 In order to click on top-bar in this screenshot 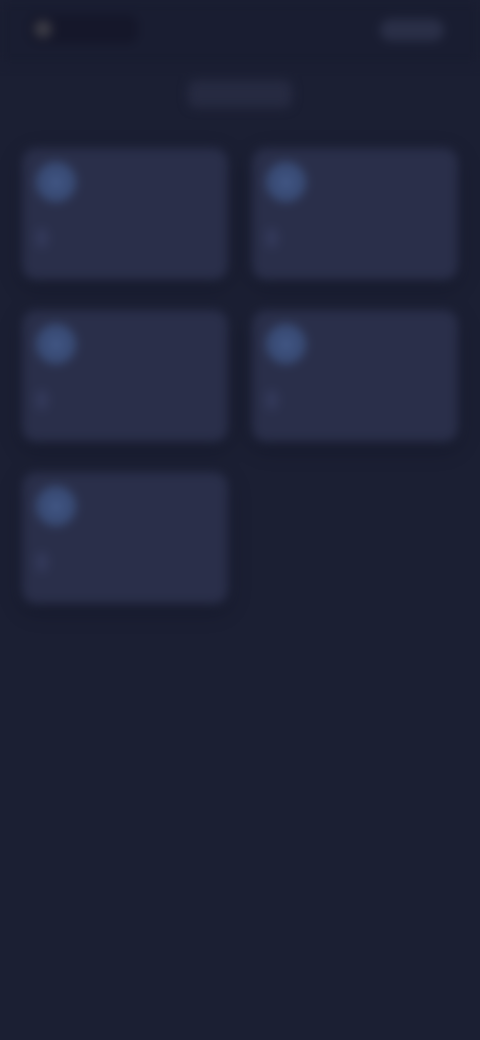, I will do `click(240, 32)`.